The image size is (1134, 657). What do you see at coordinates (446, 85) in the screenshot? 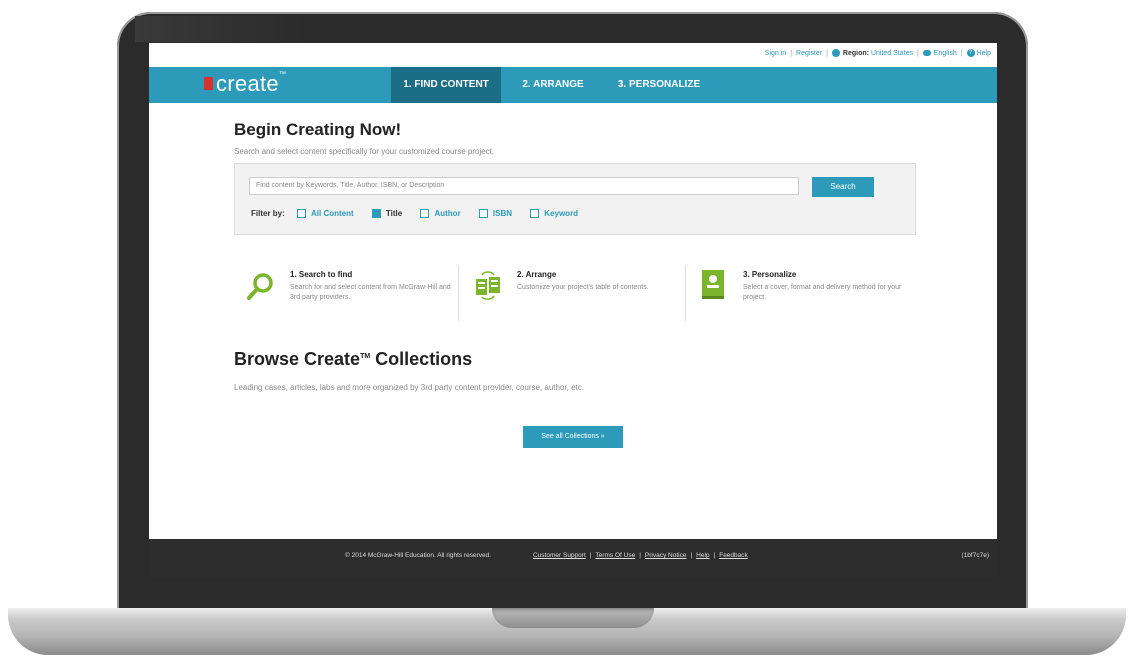
I see `tab-find-content: 1. FIND CONTENT` at bounding box center [446, 85].